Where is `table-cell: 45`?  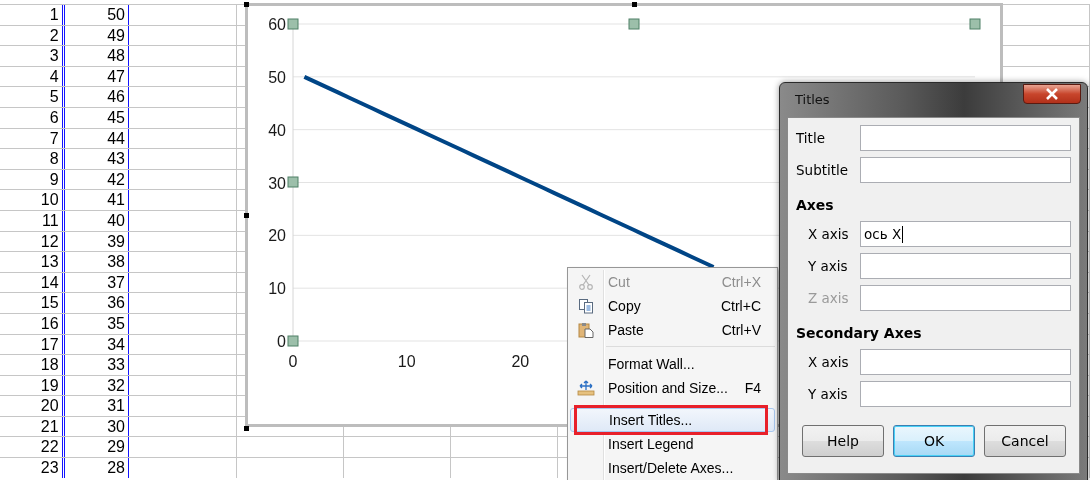 table-cell: 45 is located at coordinates (96, 117).